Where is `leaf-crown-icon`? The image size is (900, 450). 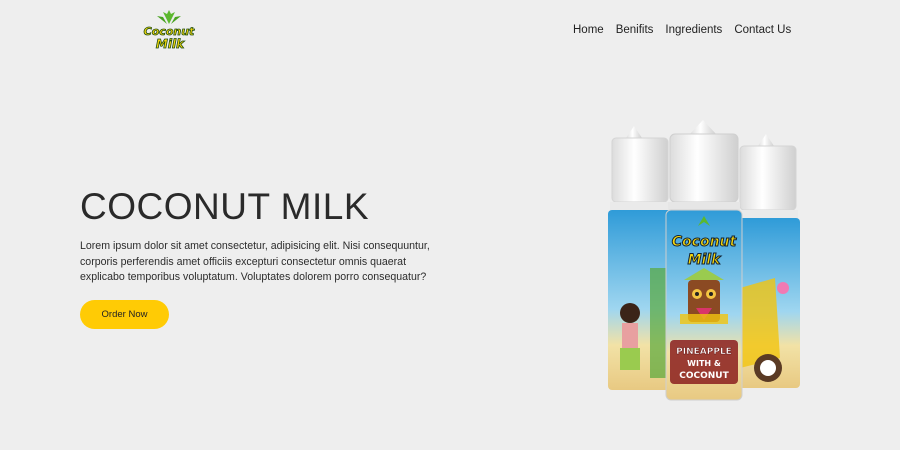
leaf-crown-icon is located at coordinates (169, 17).